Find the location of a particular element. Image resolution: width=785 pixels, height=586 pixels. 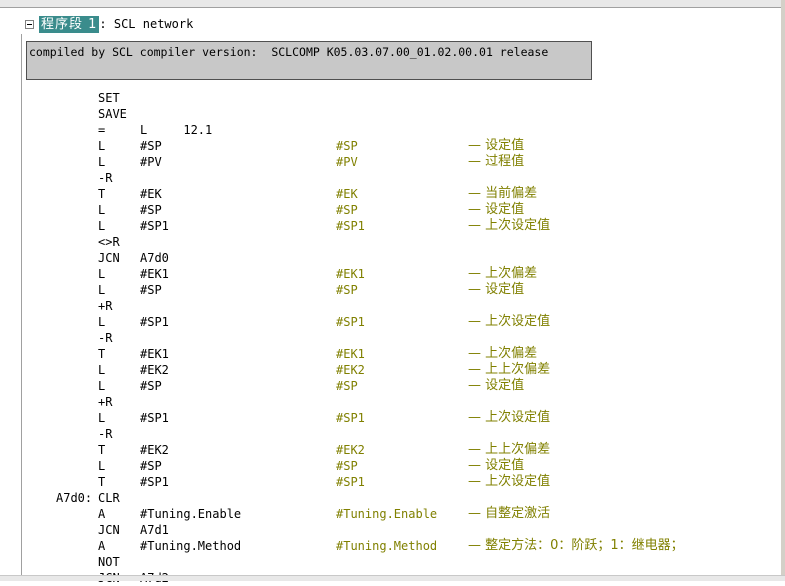

code-opcode: <>R is located at coordinates (109, 242).